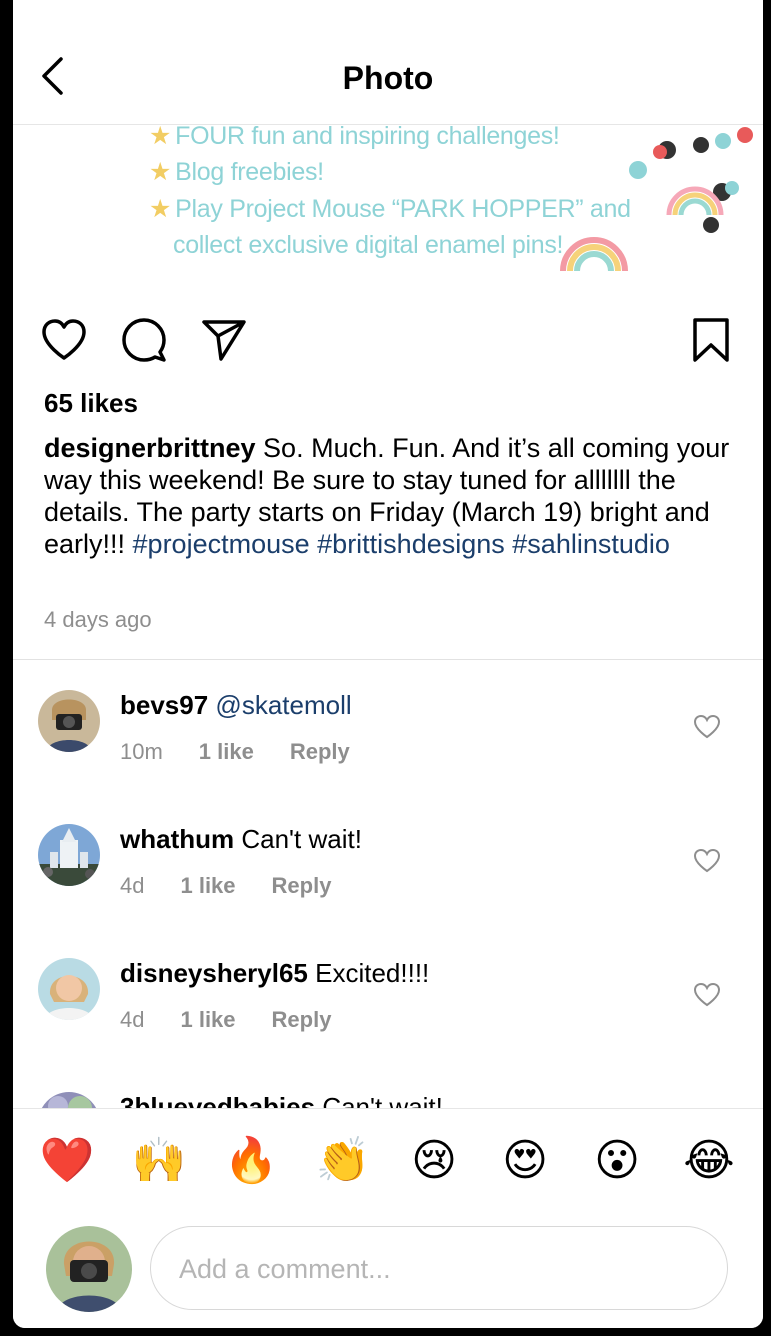  I want to click on comment-text: bevs97 @skatemoll, so click(236, 705).